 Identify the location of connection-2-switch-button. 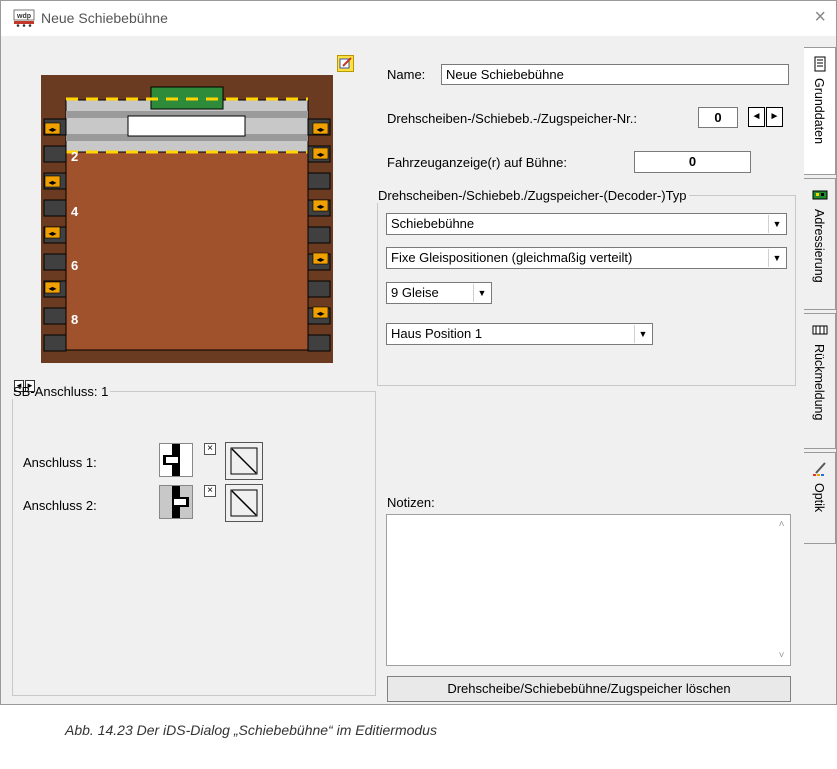
(244, 503).